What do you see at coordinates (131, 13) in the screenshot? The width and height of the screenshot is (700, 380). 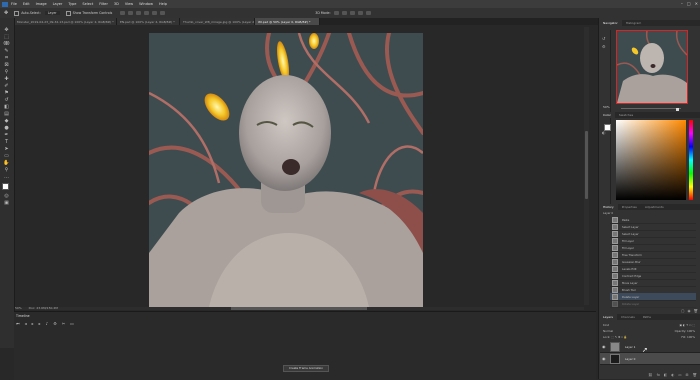 I see `align-middle-icon` at bounding box center [131, 13].